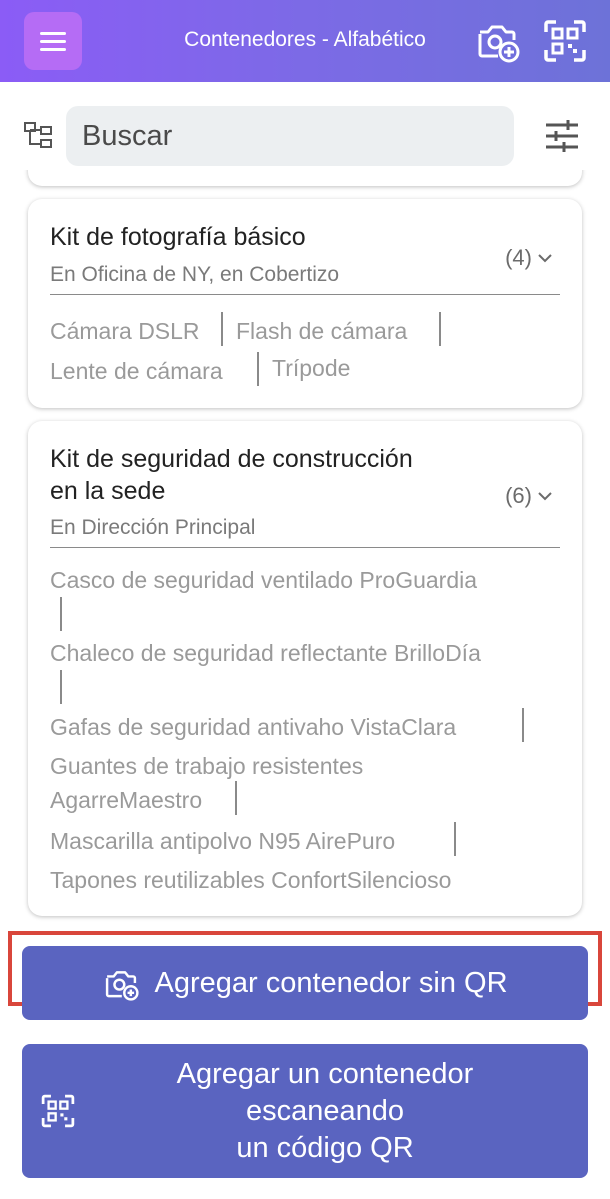  I want to click on add-container-scan-label-line2: escaneando, so click(325, 1110).